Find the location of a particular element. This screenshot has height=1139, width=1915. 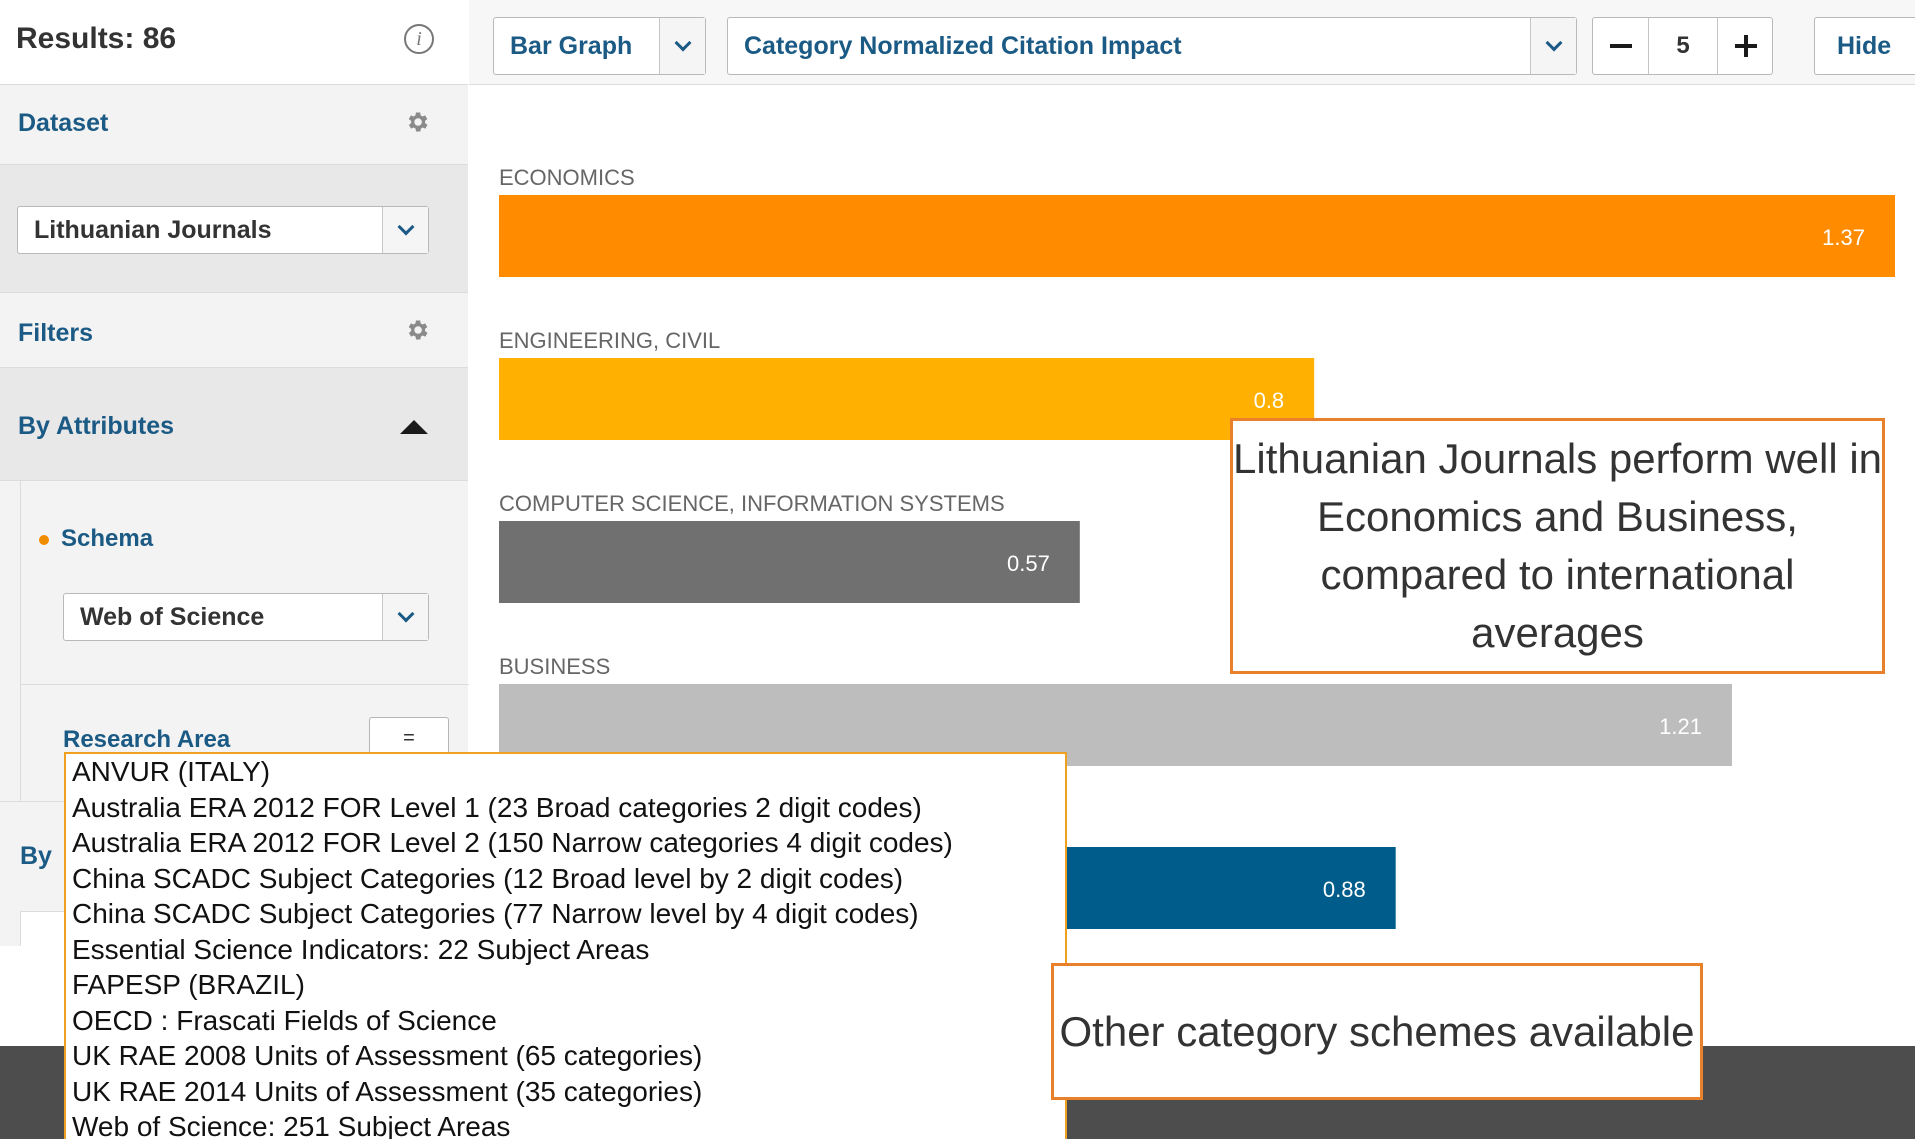

schema-label-text: Schema is located at coordinates (107, 538).